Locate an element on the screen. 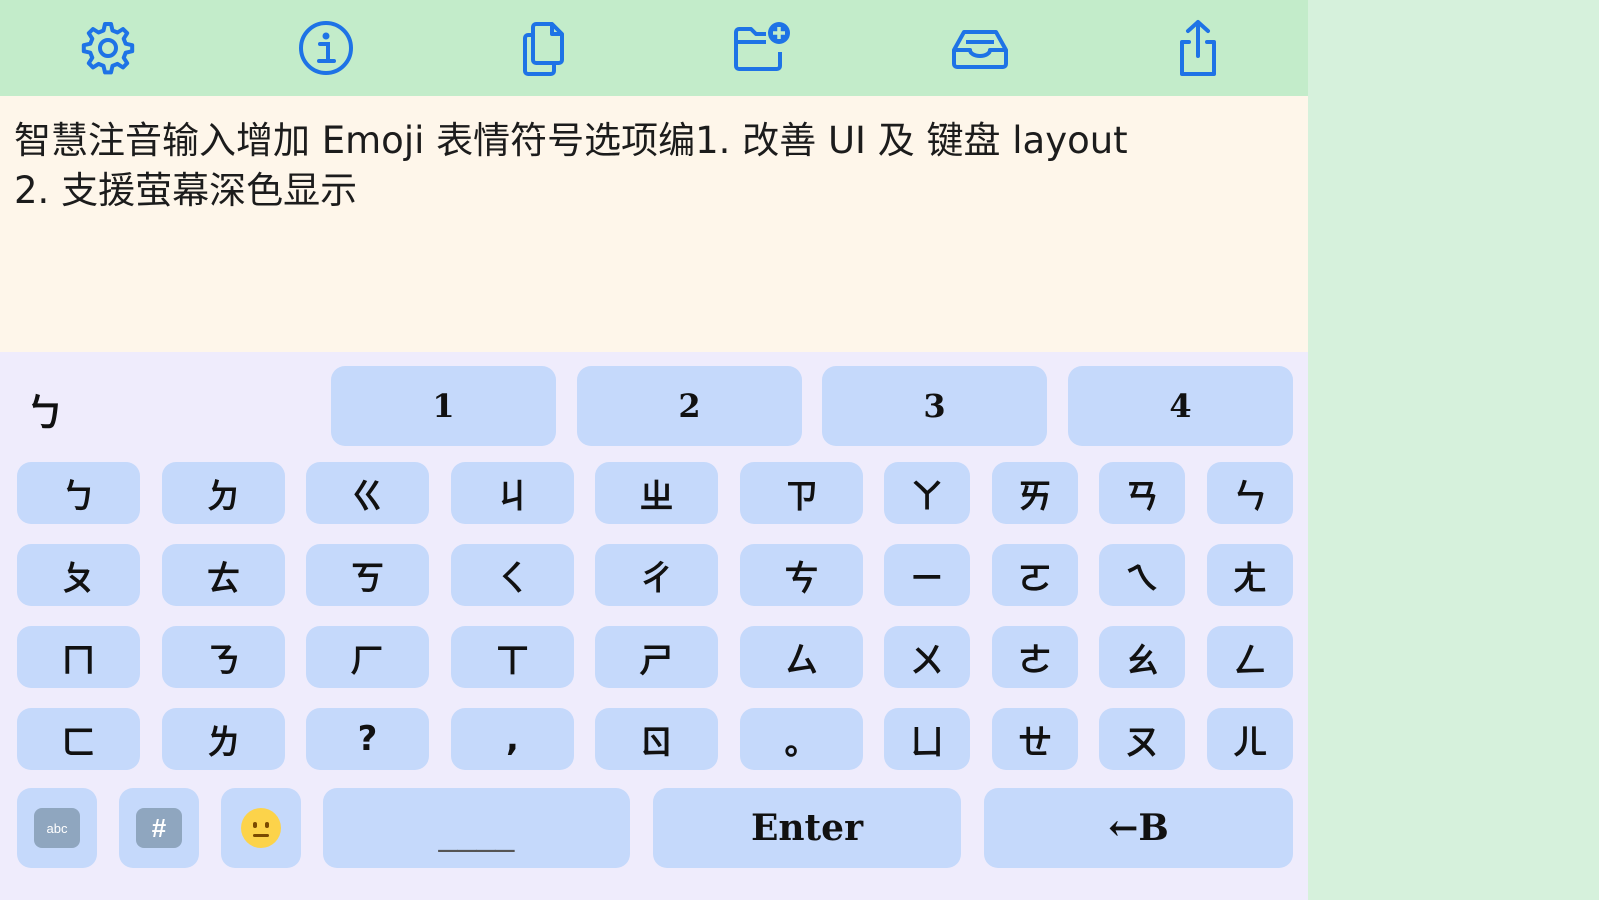 Image resolution: width=1599 pixels, height=900 pixels. key-c: ㄘ is located at coordinates (801, 575).